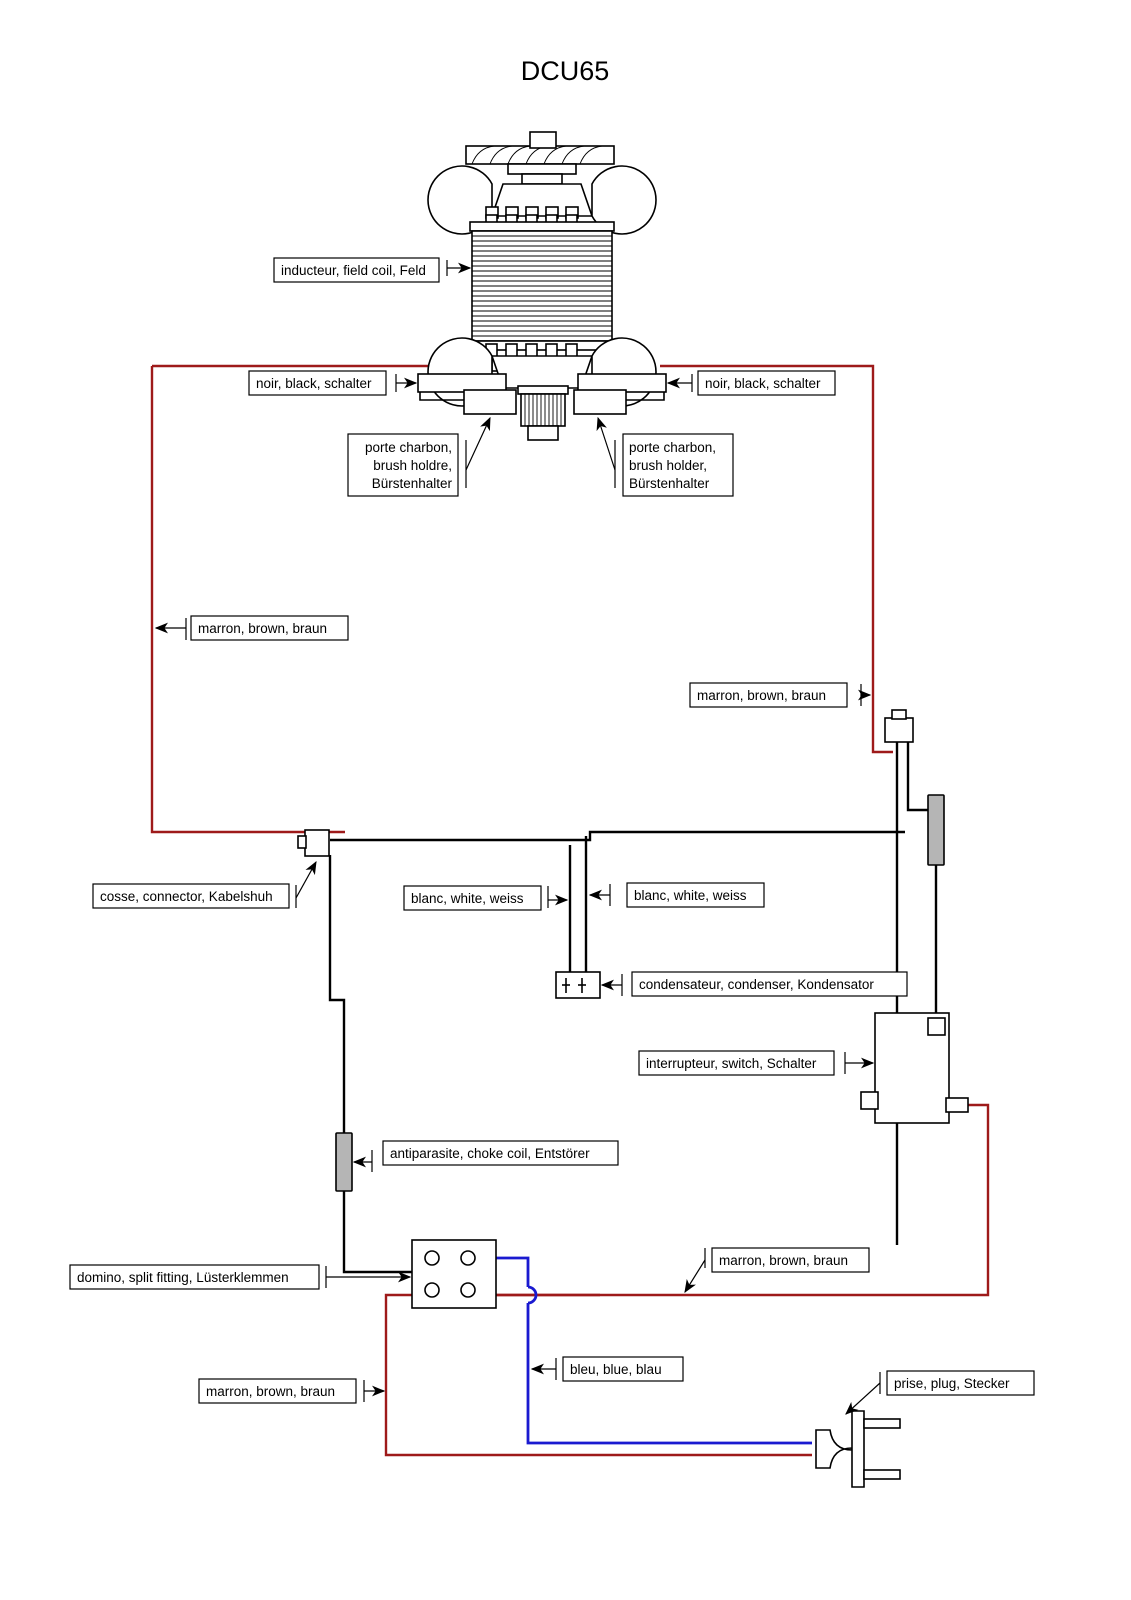 This screenshot has width=1131, height=1600. What do you see at coordinates (565, 71) in the screenshot?
I see `page-title: DCU65` at bounding box center [565, 71].